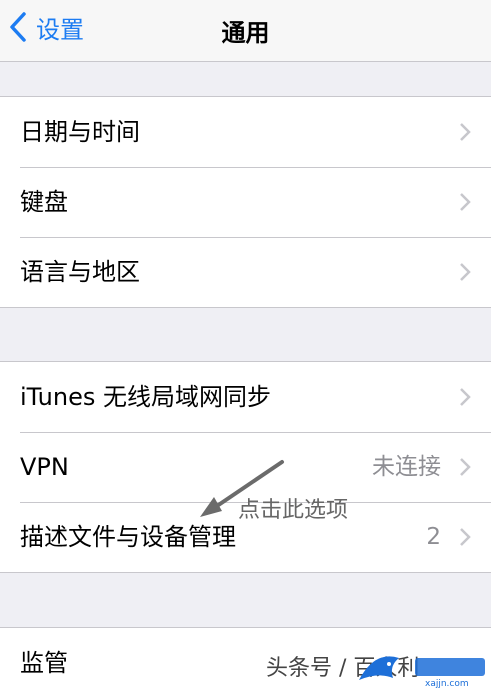  Describe the element at coordinates (422, 672) in the screenshot. I see `watermark-logo: xajjn.com` at that location.